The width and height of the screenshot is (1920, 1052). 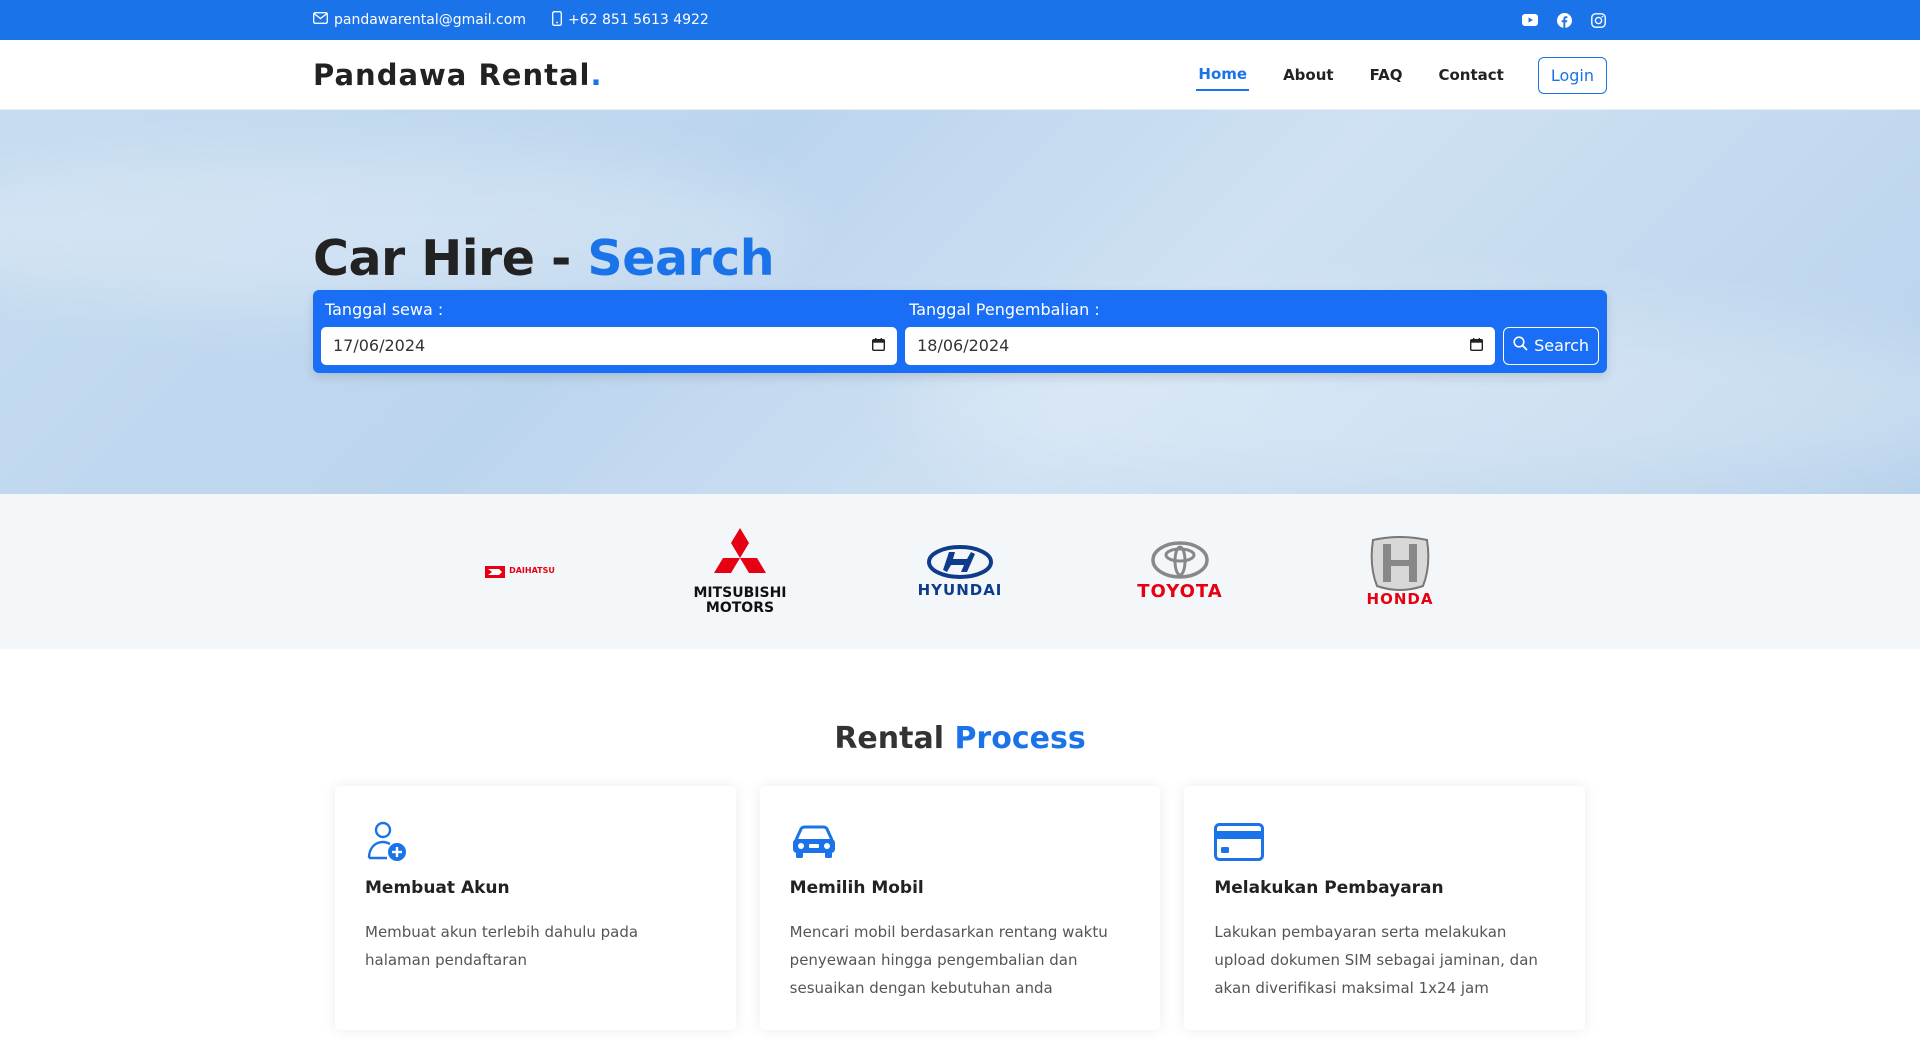 What do you see at coordinates (1562, 346) in the screenshot?
I see `search-button-label: Search` at bounding box center [1562, 346].